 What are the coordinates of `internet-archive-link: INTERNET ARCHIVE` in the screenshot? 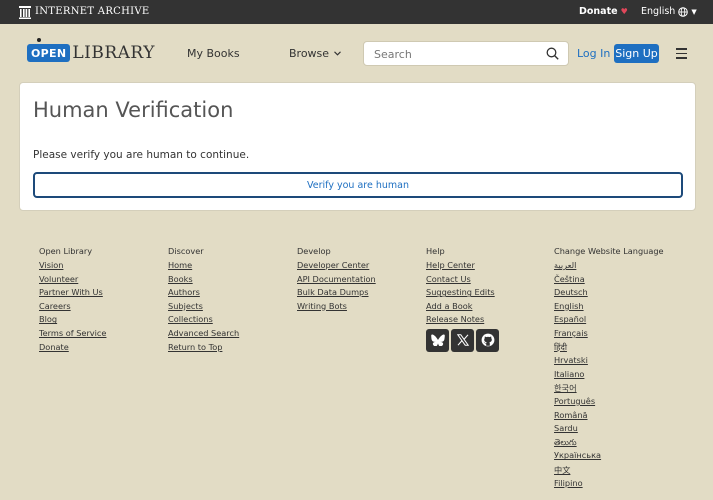 It's located at (92, 11).